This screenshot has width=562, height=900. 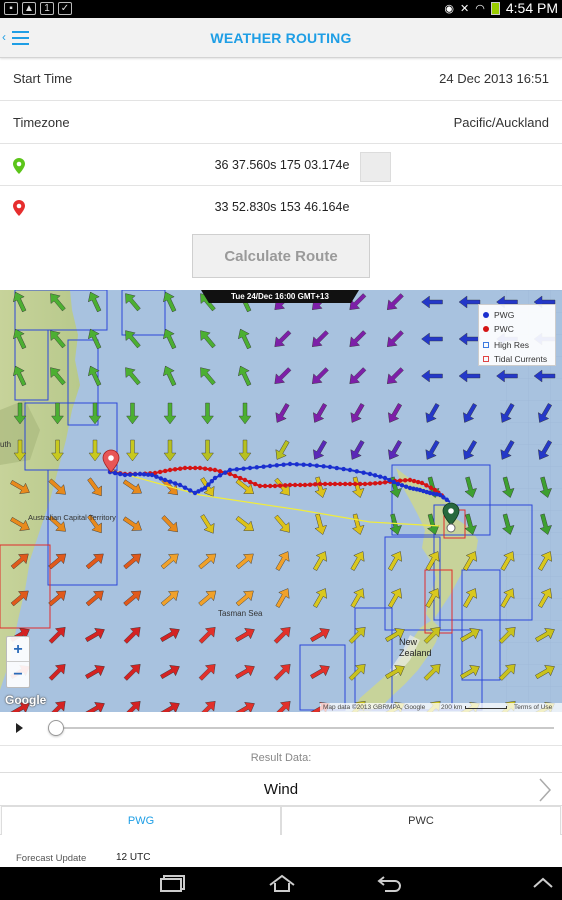 I want to click on timezone-label: Timezone, so click(x=41, y=122).